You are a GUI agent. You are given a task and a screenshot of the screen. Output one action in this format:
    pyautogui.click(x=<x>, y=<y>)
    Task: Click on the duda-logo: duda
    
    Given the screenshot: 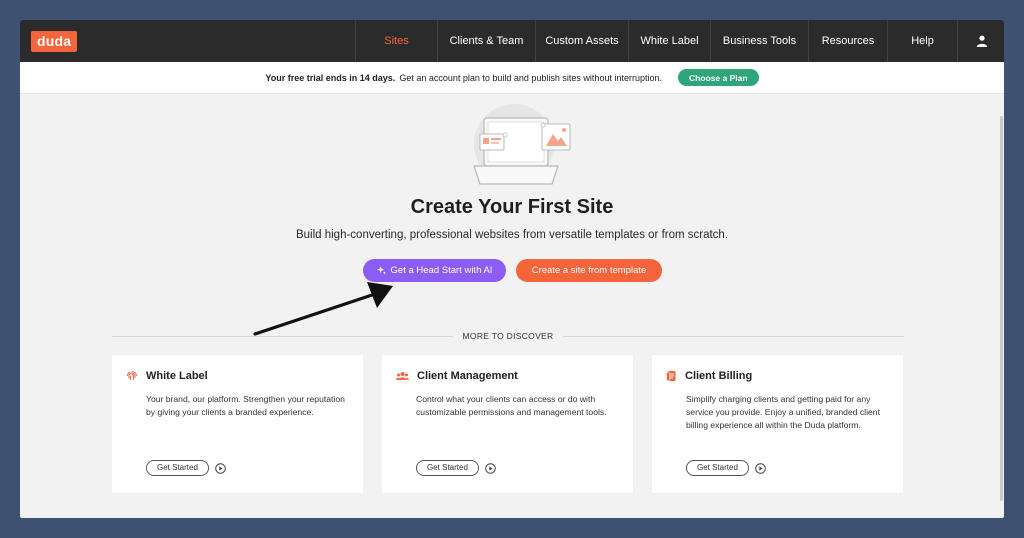 What is the action you would take?
    pyautogui.click(x=54, y=41)
    